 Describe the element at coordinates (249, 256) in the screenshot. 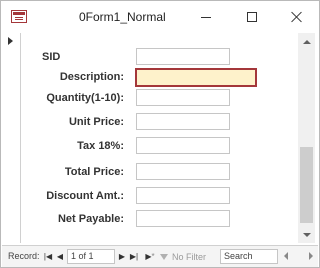

I see `search-input: Search` at that location.